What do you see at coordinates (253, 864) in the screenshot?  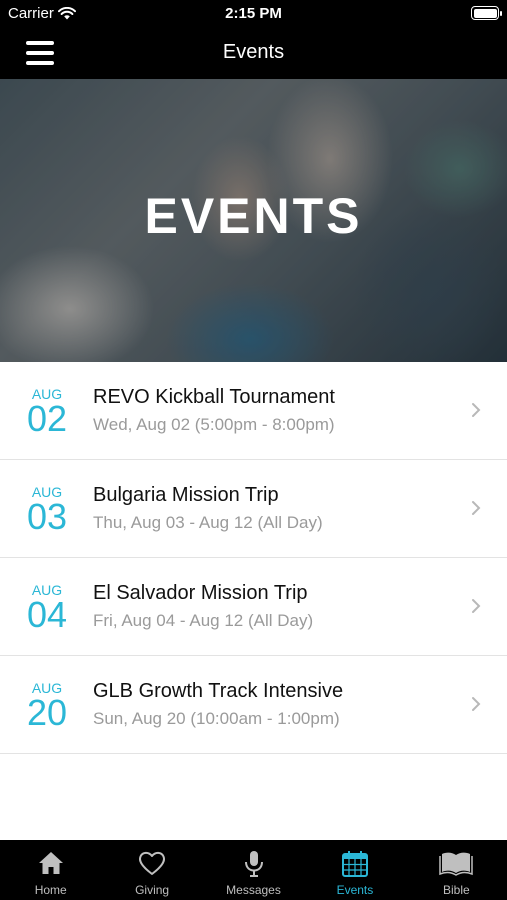 I see `microphone-icon` at bounding box center [253, 864].